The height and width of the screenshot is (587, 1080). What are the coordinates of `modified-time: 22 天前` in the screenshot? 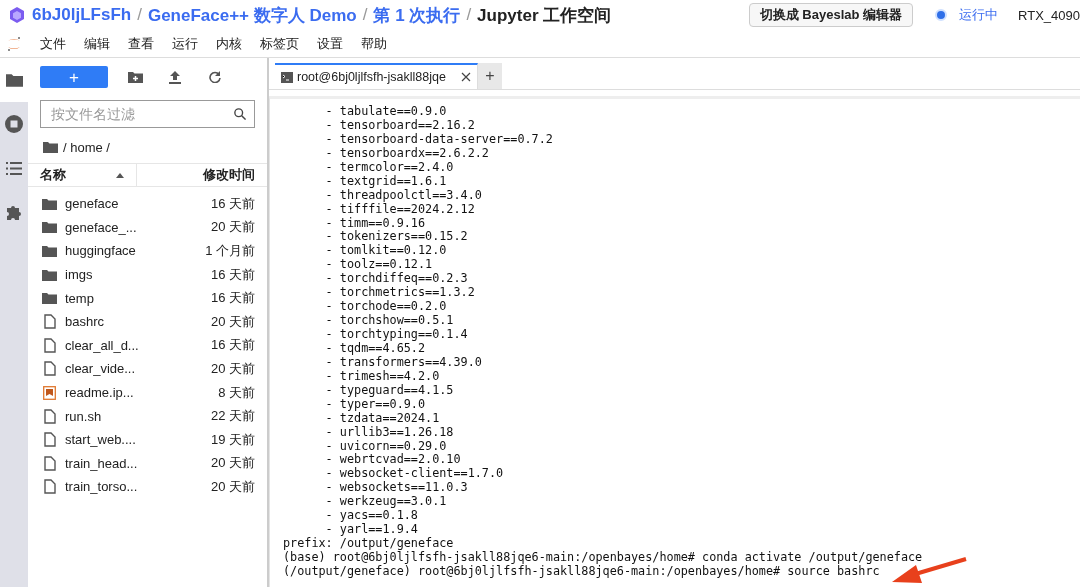 It's located at (232, 416).